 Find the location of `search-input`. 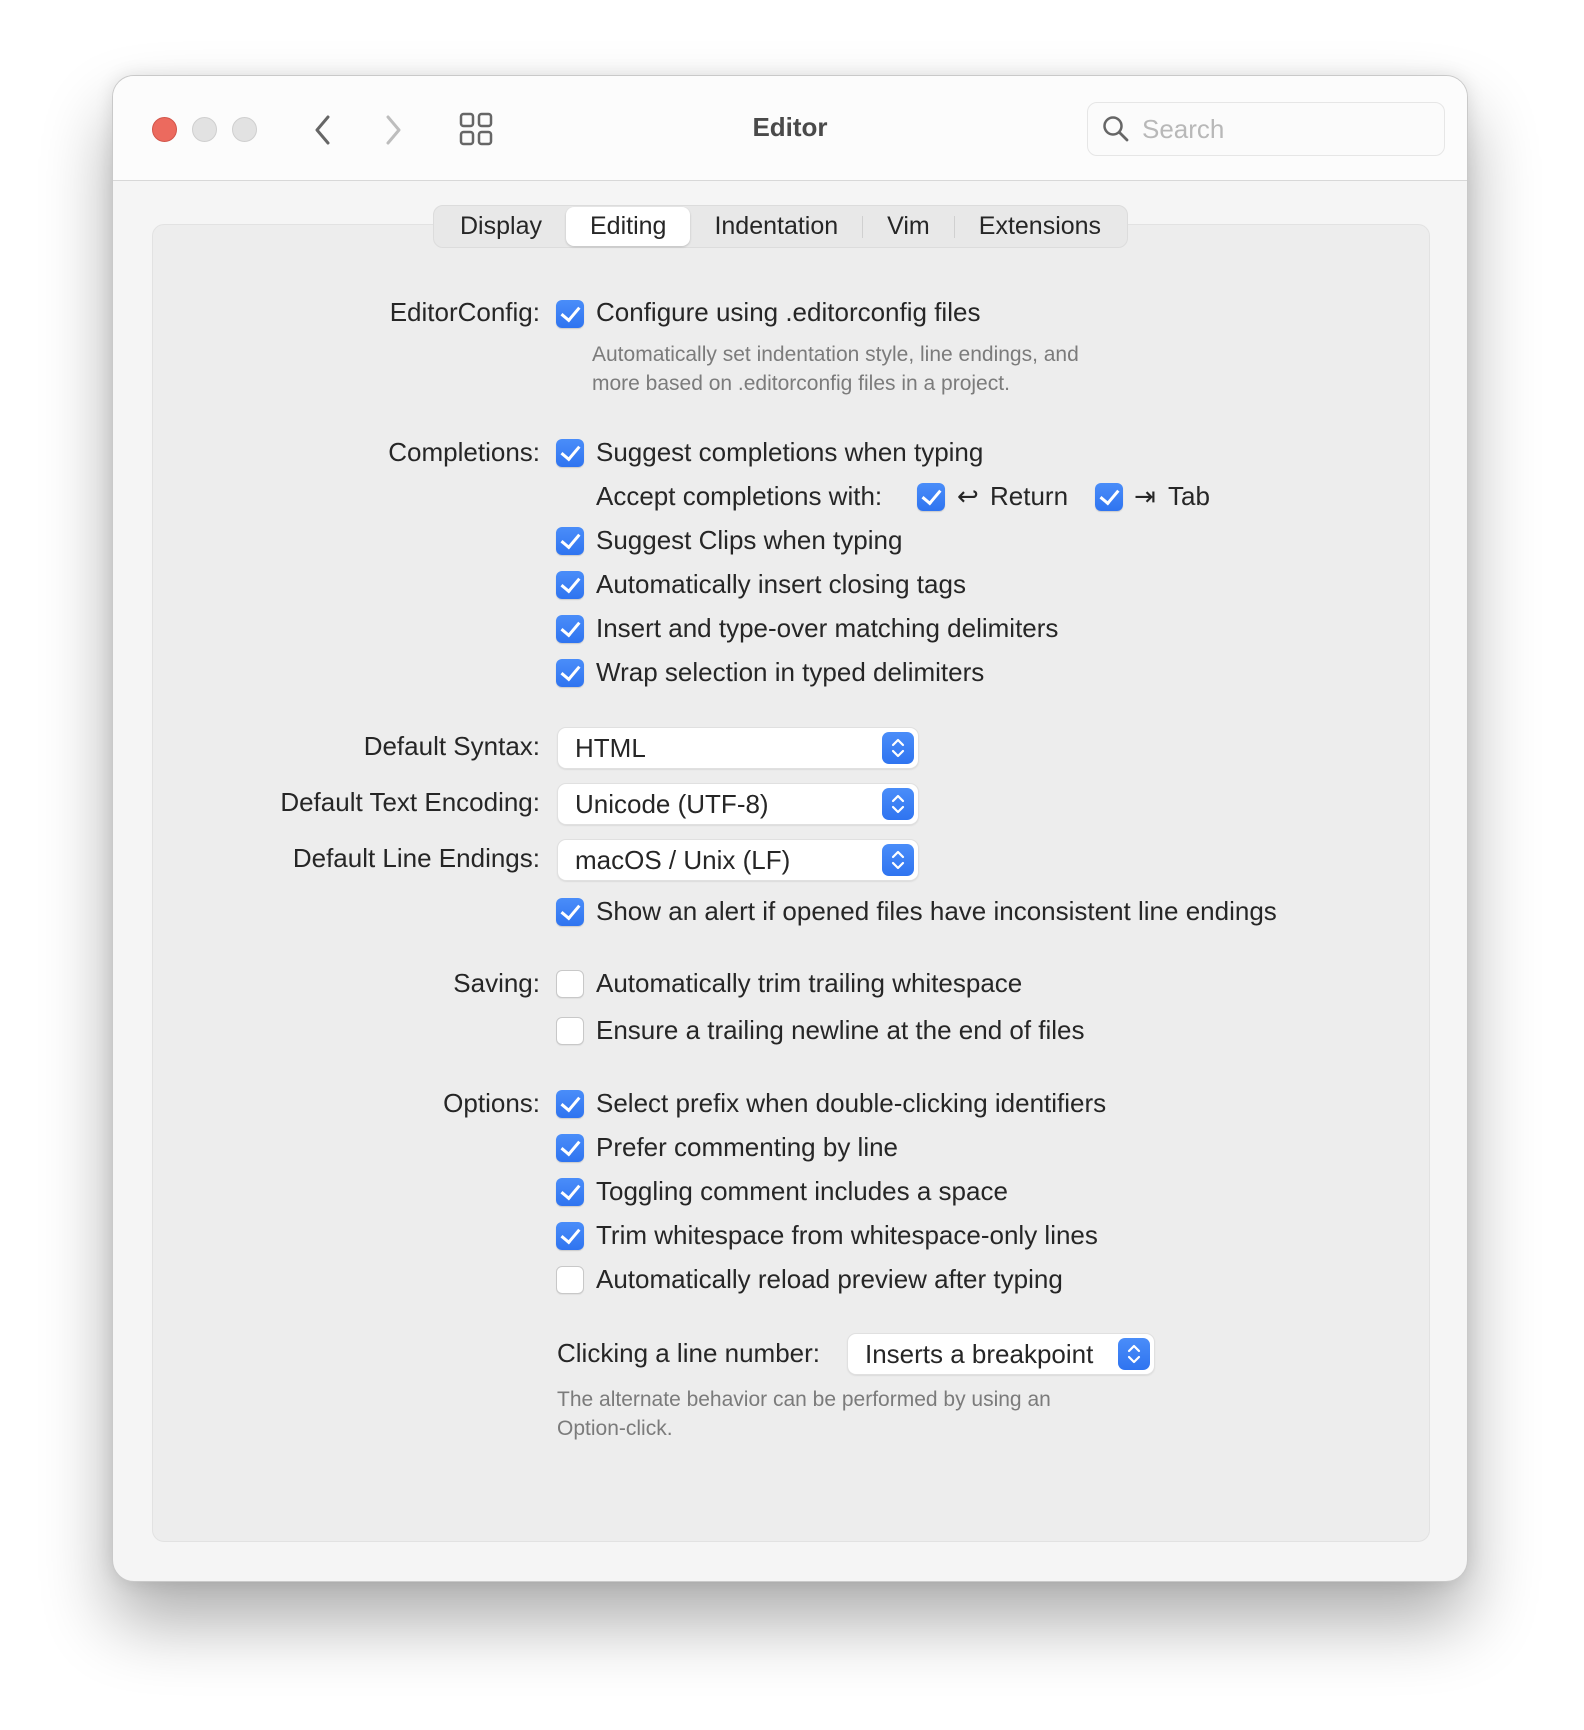

search-input is located at coordinates (1282, 129).